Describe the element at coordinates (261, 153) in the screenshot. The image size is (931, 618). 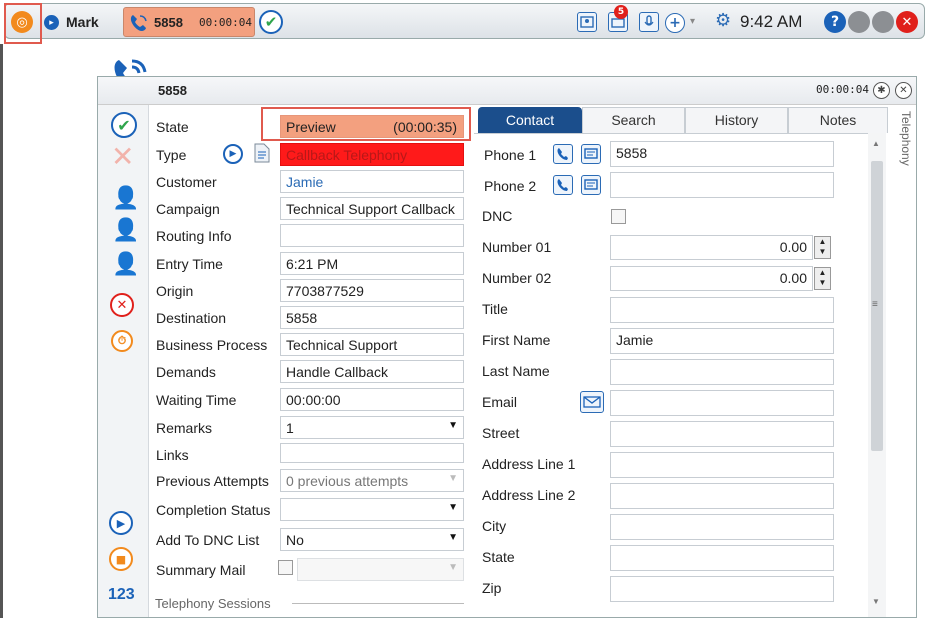
I see `document-icon` at that location.